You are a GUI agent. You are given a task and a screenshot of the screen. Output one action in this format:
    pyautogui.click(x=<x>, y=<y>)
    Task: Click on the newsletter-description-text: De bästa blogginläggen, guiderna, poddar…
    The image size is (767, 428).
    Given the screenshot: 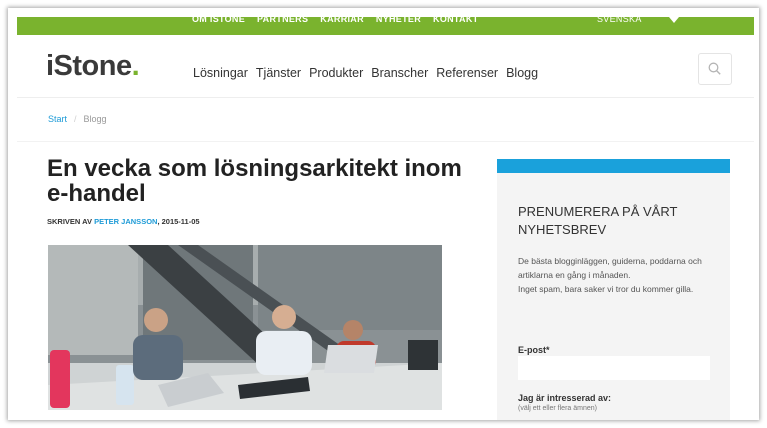 What is the action you would take?
    pyautogui.click(x=610, y=268)
    